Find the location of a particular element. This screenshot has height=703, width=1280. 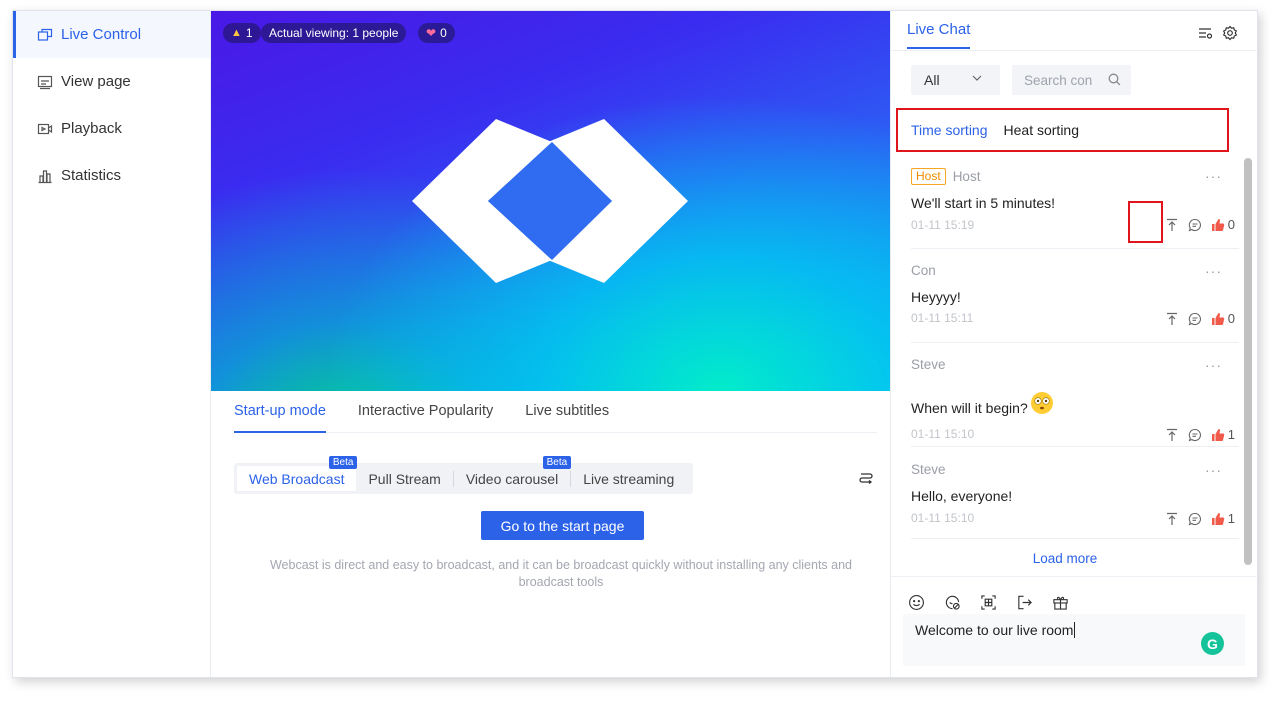

hearts-count: 0 is located at coordinates (443, 33).